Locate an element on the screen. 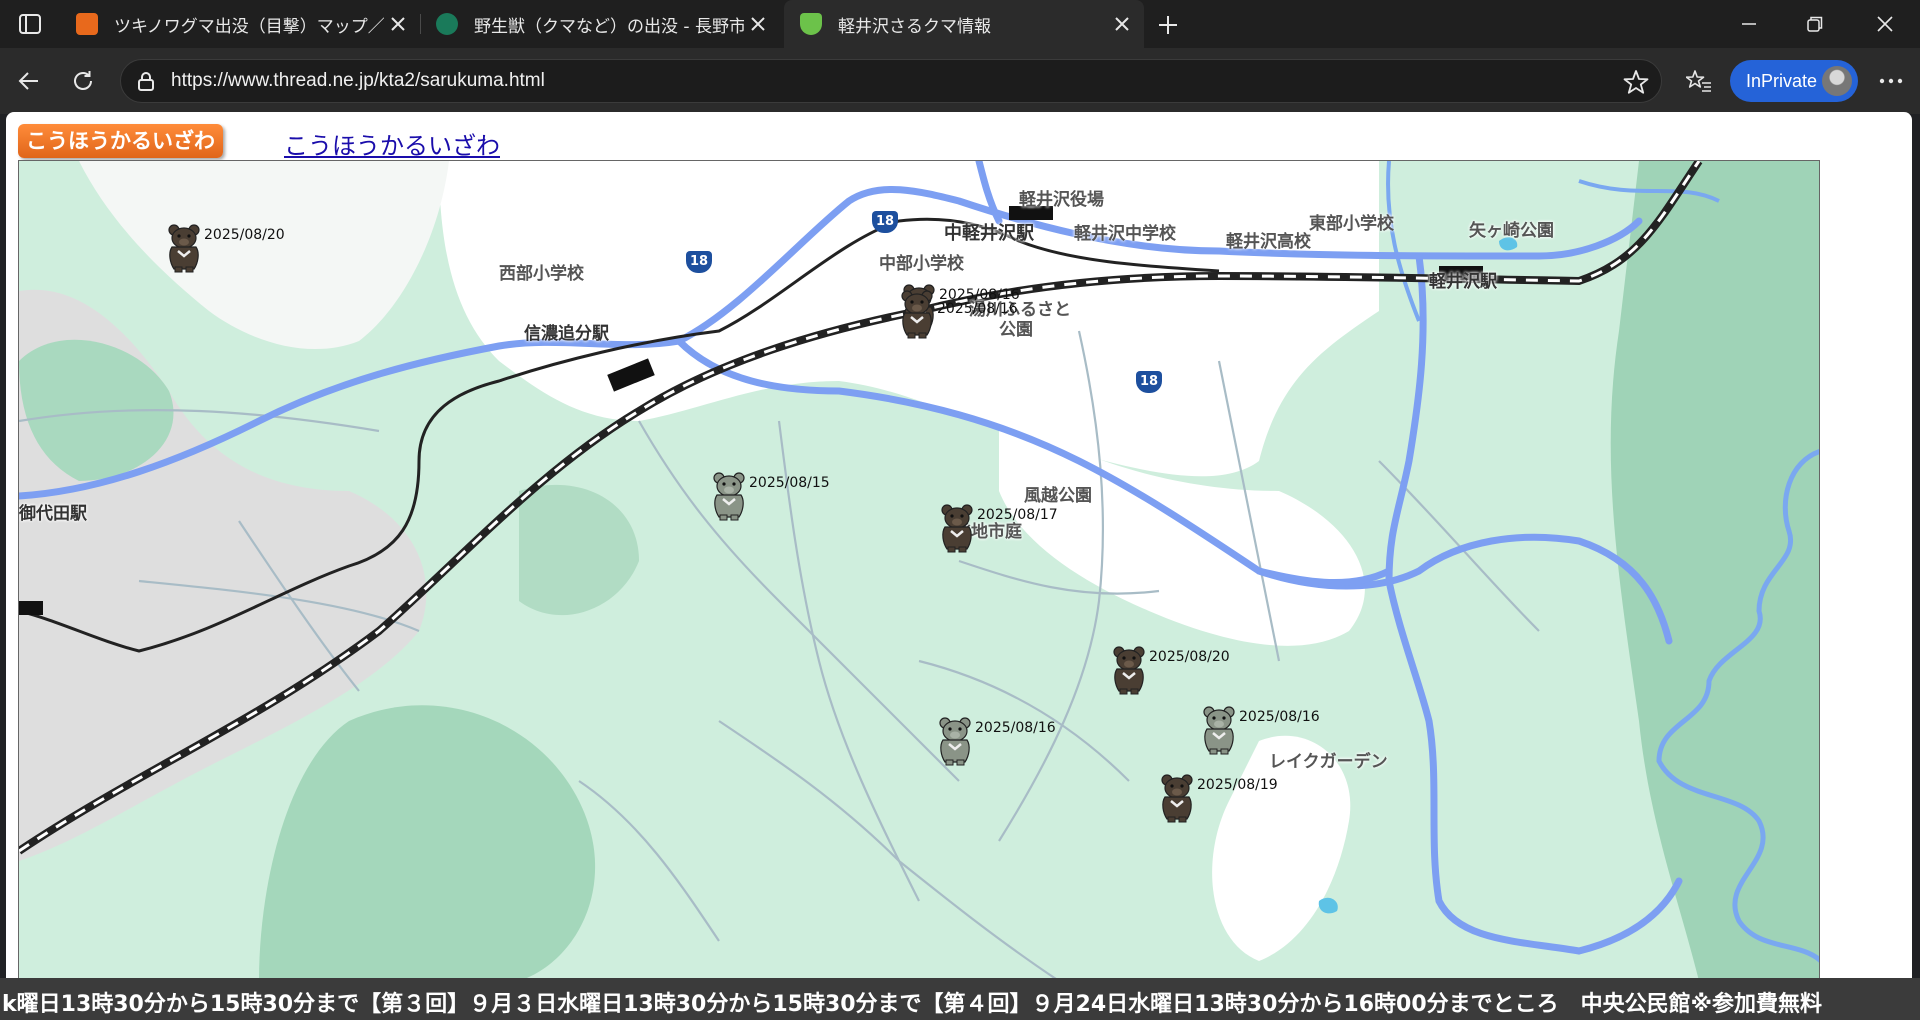  minimize-icon is located at coordinates (1749, 24).